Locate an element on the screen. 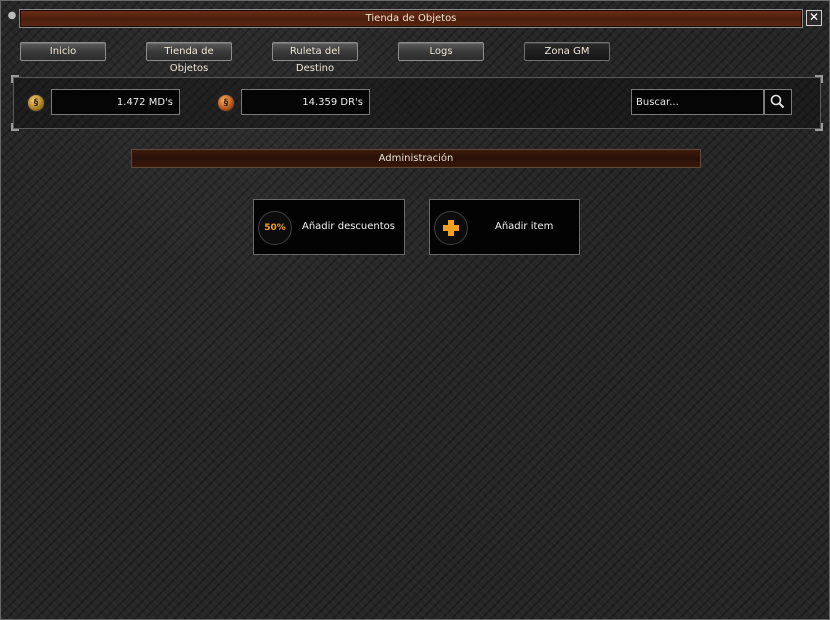 Image resolution: width=830 pixels, height=620 pixels. admin-title: Administración is located at coordinates (416, 158).